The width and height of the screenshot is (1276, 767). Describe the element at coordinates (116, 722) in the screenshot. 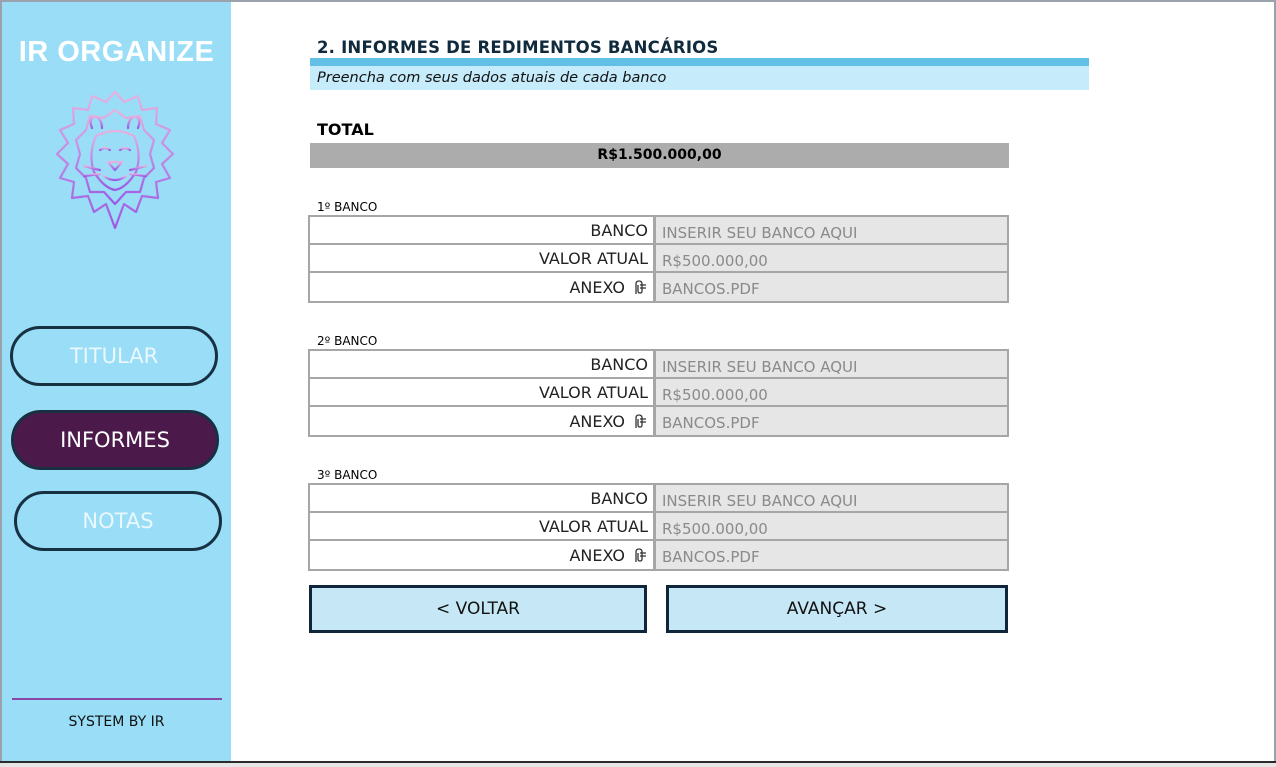

I see `sidebar-footer: SYSTEM BY IR` at that location.